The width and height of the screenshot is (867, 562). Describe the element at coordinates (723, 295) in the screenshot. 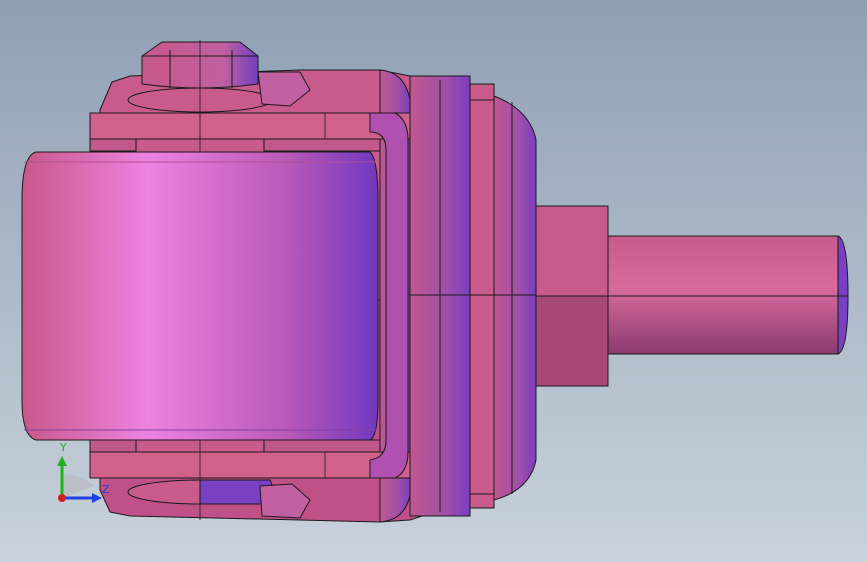

I see `stem-shaft` at that location.